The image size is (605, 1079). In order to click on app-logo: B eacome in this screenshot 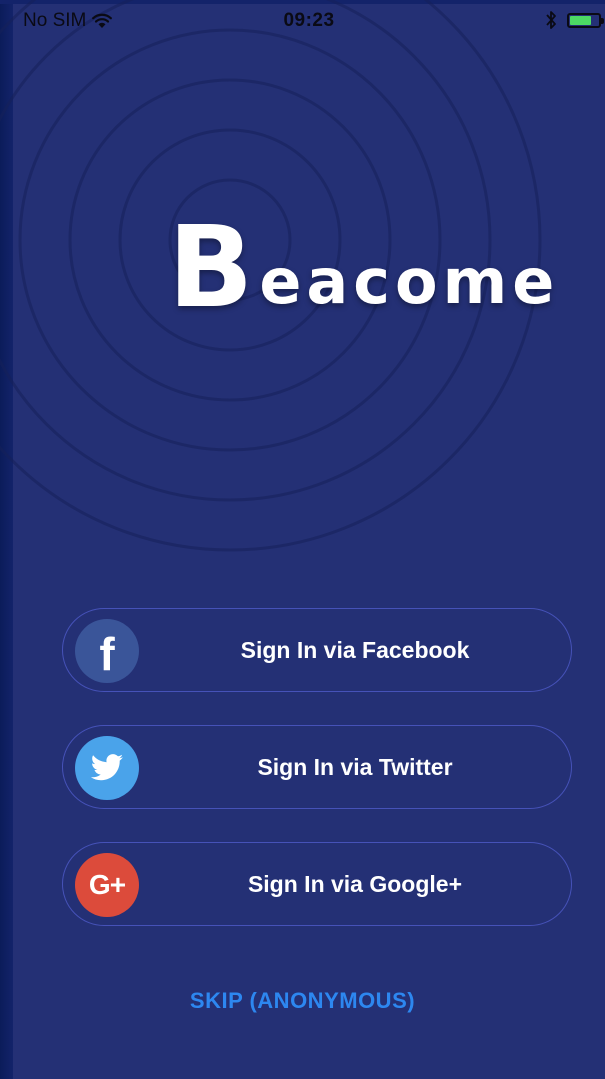, I will do `click(364, 268)`.